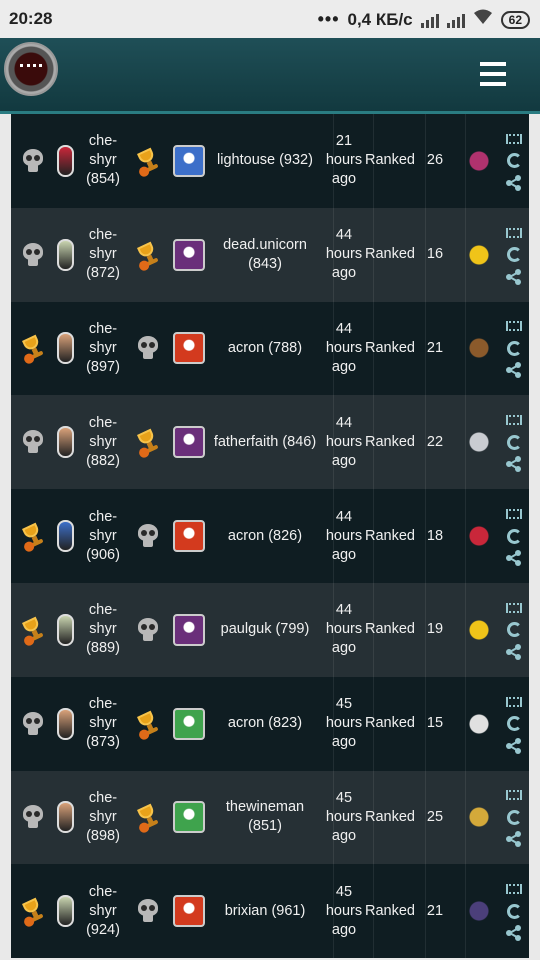 This screenshot has height=960, width=540. What do you see at coordinates (265, 255) in the screenshot?
I see `player2-name: dead.unicorn (843)` at bounding box center [265, 255].